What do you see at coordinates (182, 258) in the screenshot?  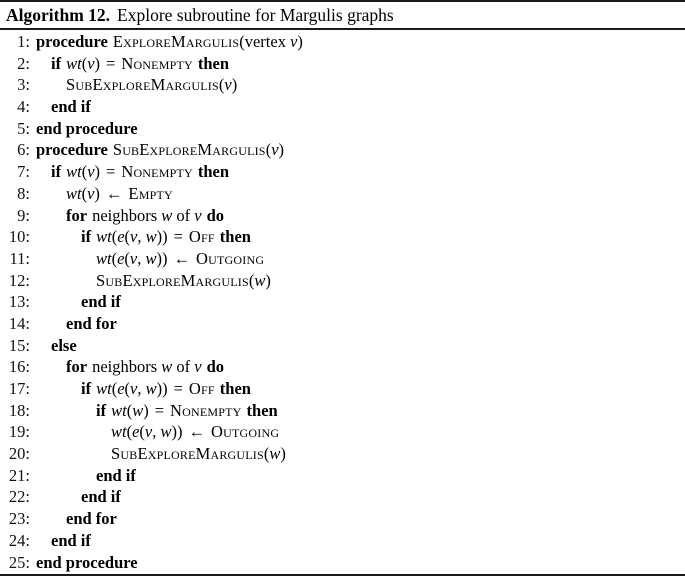 I see `assign-arrow-icon: ←` at bounding box center [182, 258].